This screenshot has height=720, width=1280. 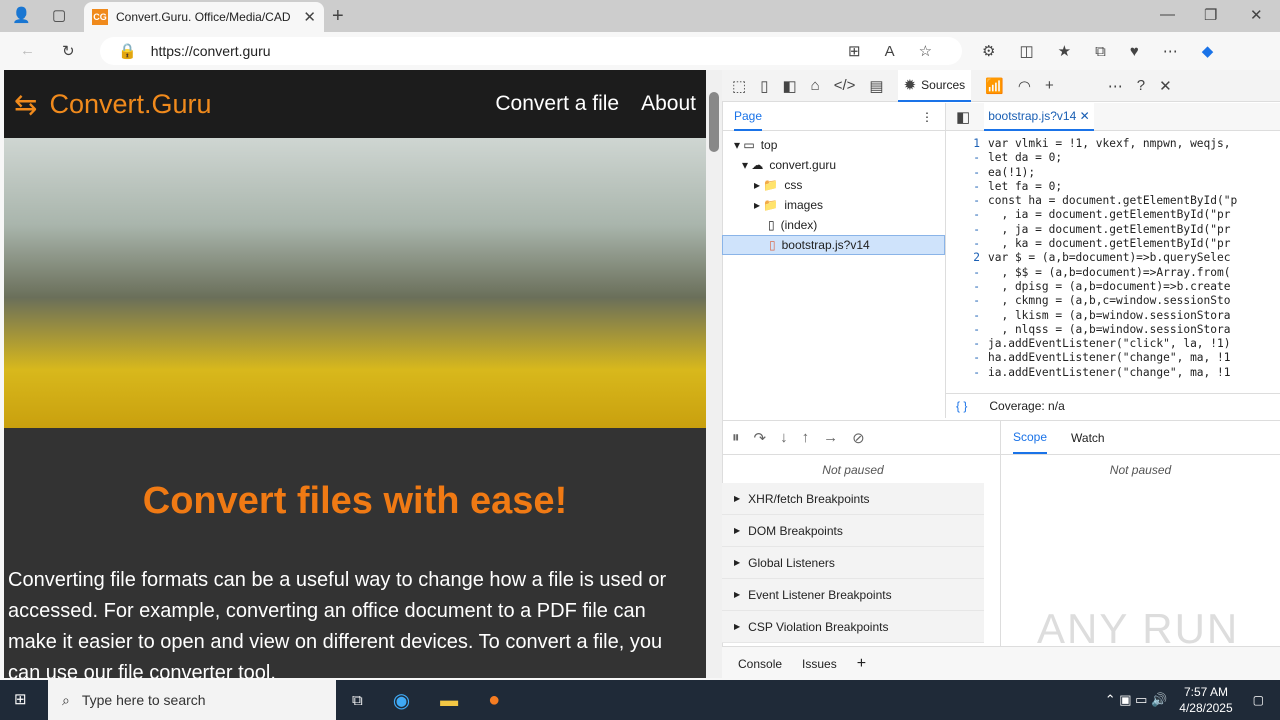 What do you see at coordinates (876, 86) in the screenshot?
I see `console-icon: ▤` at bounding box center [876, 86].